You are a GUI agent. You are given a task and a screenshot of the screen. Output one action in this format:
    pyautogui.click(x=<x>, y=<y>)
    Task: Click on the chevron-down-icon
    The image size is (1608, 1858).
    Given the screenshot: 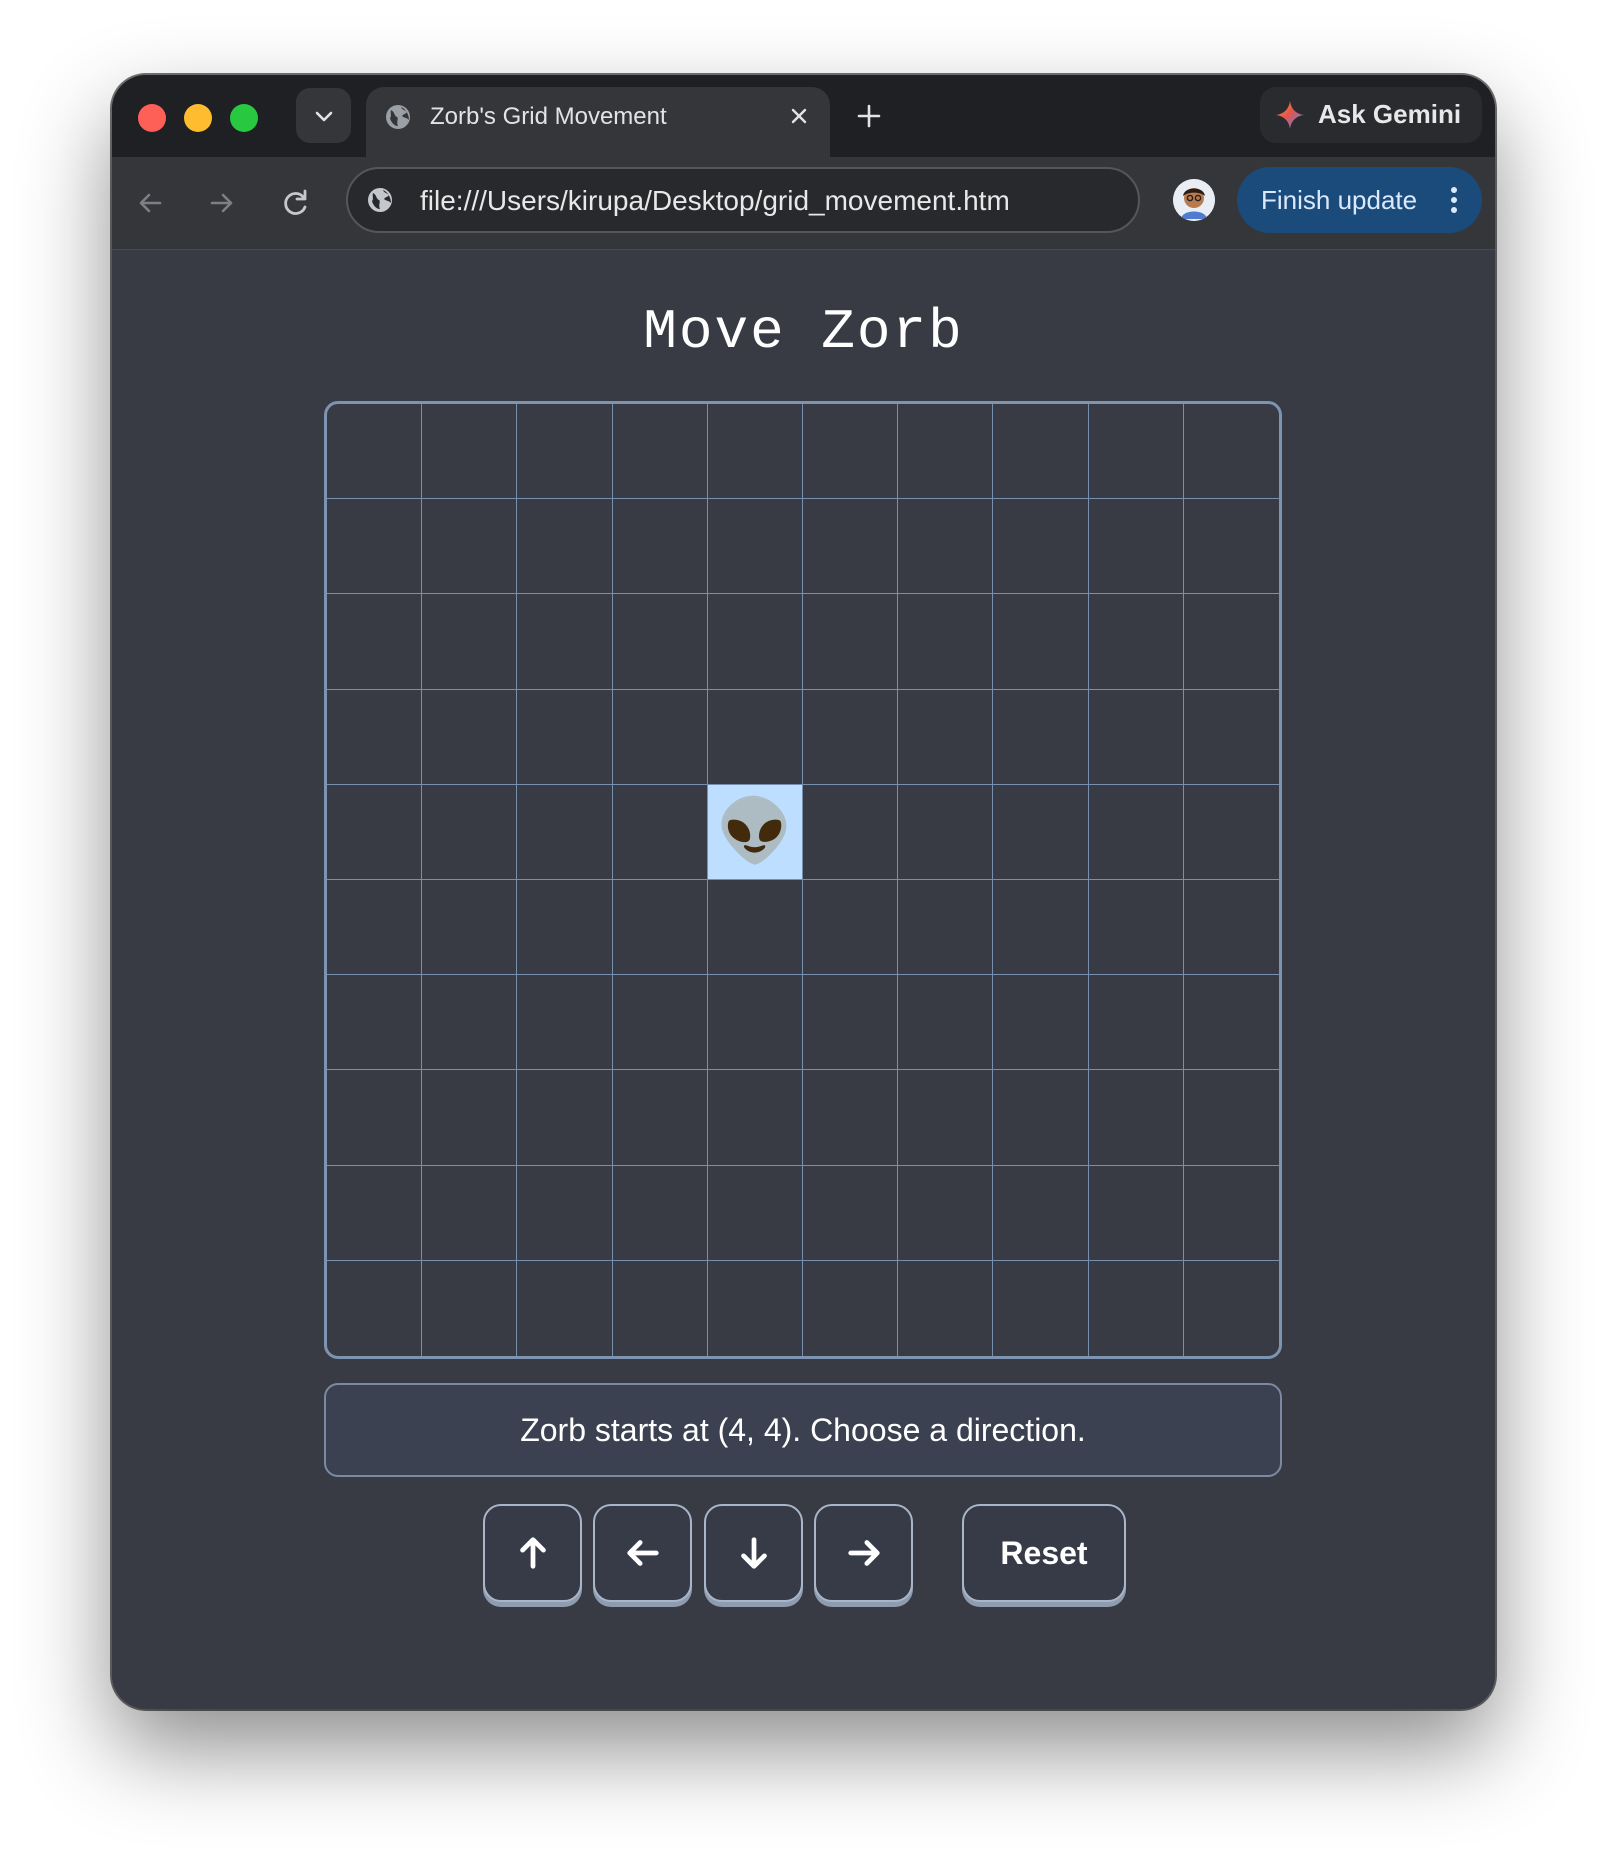 What is the action you would take?
    pyautogui.click(x=323, y=116)
    